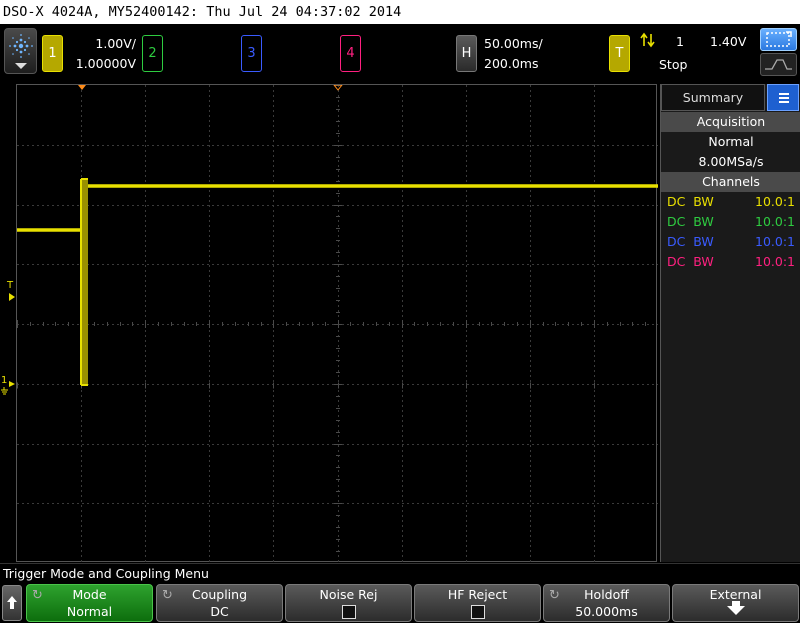  What do you see at coordinates (606, 603) in the screenshot?
I see `holdoff-softkey: ↻ Holdoff 50.000ms` at bounding box center [606, 603].